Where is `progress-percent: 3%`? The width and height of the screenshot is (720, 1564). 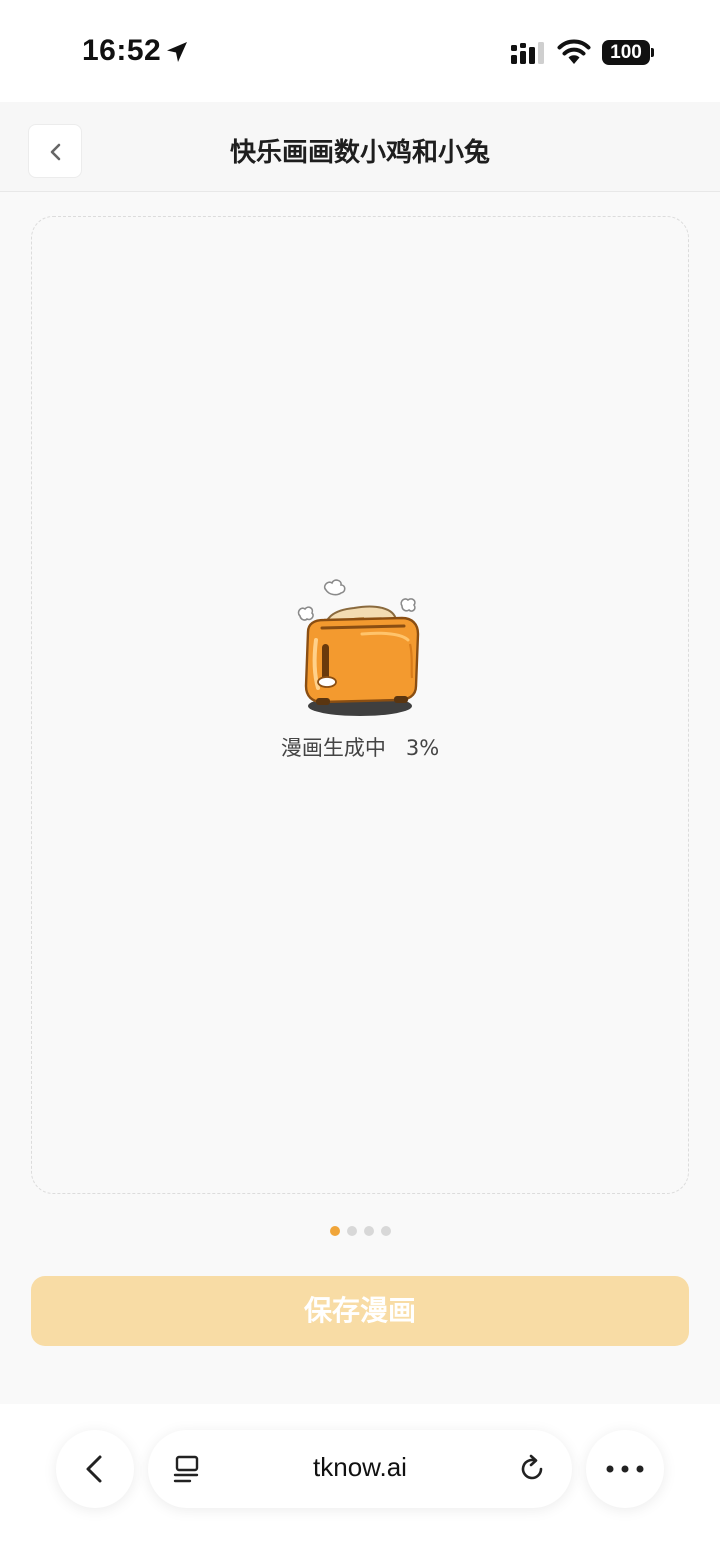 progress-percent: 3% is located at coordinates (422, 748).